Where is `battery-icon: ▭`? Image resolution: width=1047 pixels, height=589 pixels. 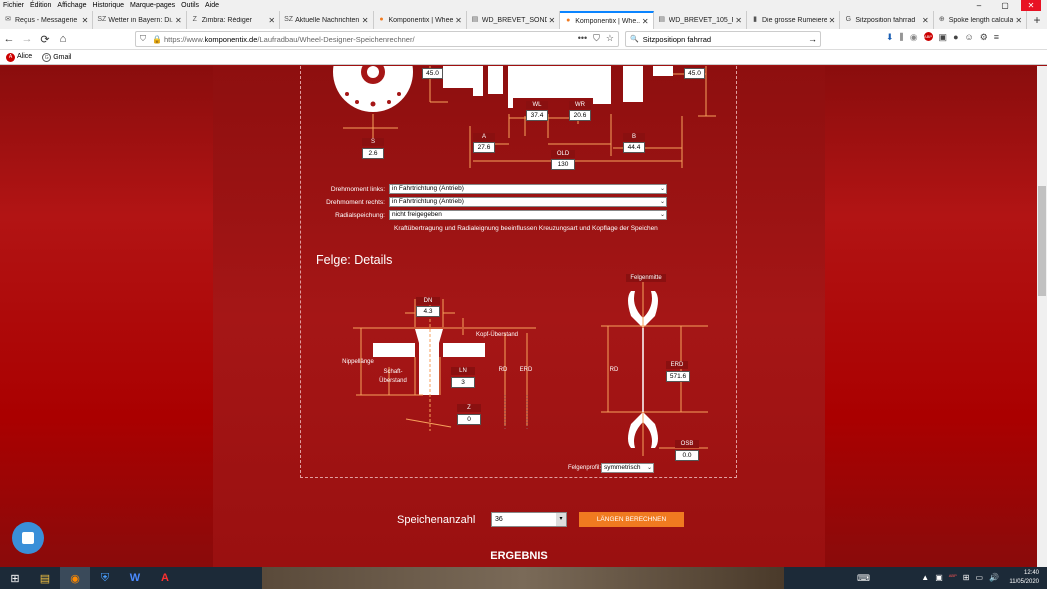
battery-icon: ▭ is located at coordinates (979, 577).